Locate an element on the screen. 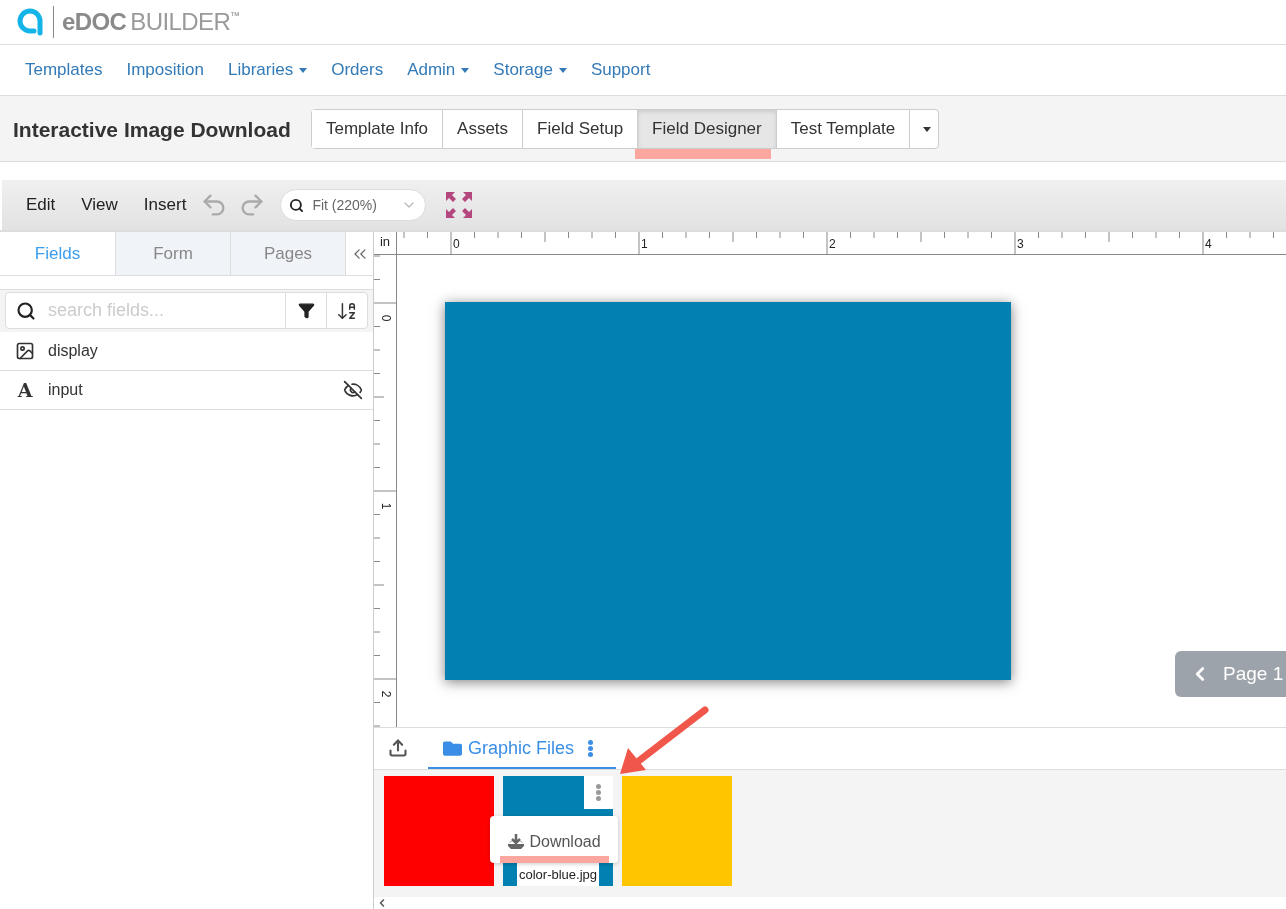  ruler-label: 4 is located at coordinates (1208, 244).